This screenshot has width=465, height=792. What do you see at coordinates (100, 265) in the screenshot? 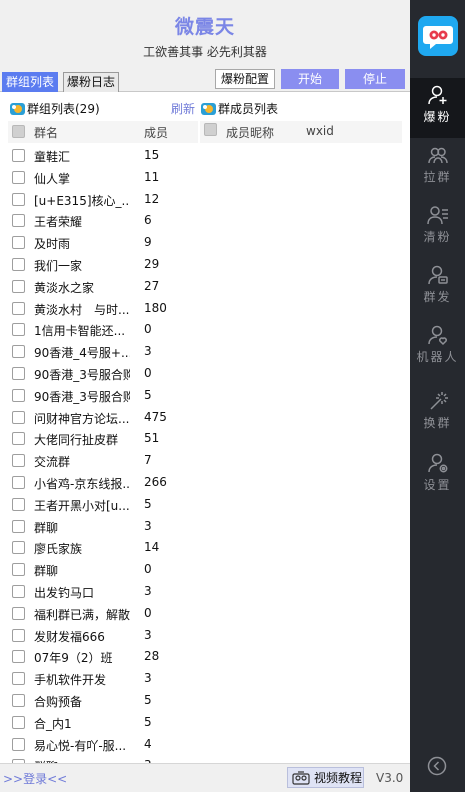
I see `table-row: 我们一家 29` at bounding box center [100, 265].